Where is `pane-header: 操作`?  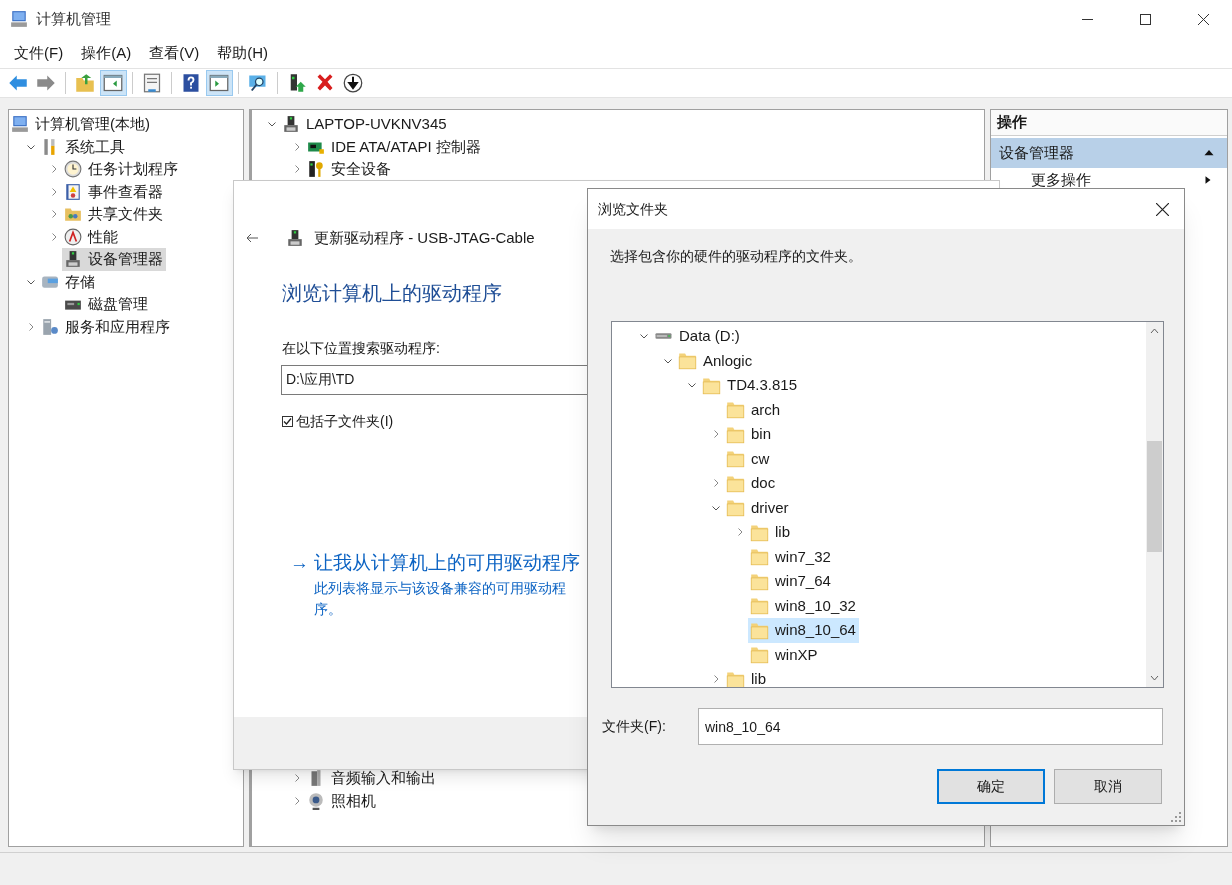
pane-header: 操作 is located at coordinates (1109, 123).